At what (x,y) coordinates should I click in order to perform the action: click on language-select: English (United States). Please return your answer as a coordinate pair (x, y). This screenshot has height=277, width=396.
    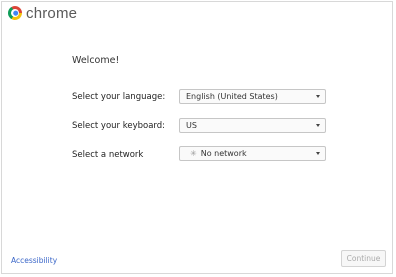
    Looking at the image, I should click on (252, 96).